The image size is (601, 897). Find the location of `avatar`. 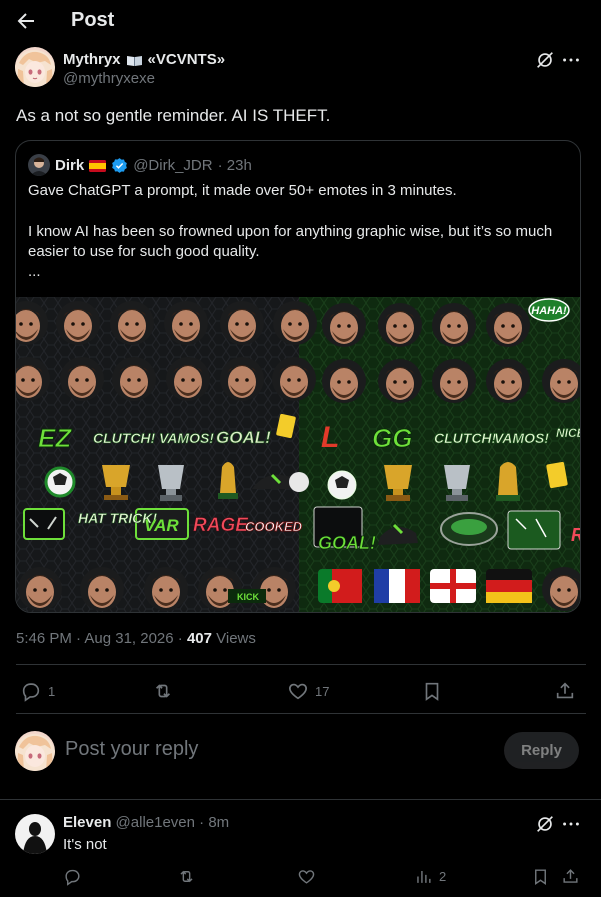

avatar is located at coordinates (35, 67).